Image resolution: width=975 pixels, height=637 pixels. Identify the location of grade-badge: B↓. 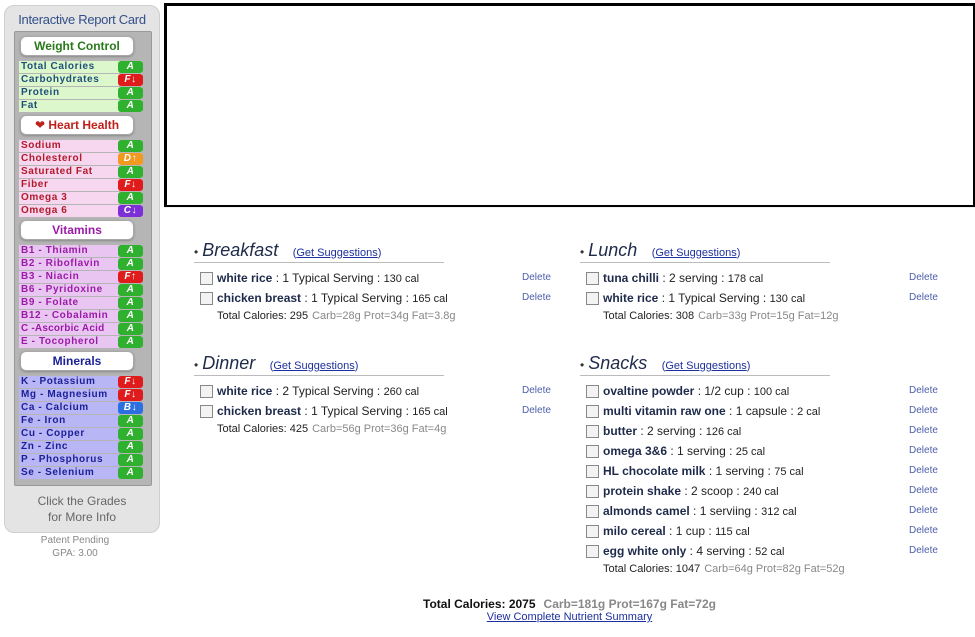
(130, 408).